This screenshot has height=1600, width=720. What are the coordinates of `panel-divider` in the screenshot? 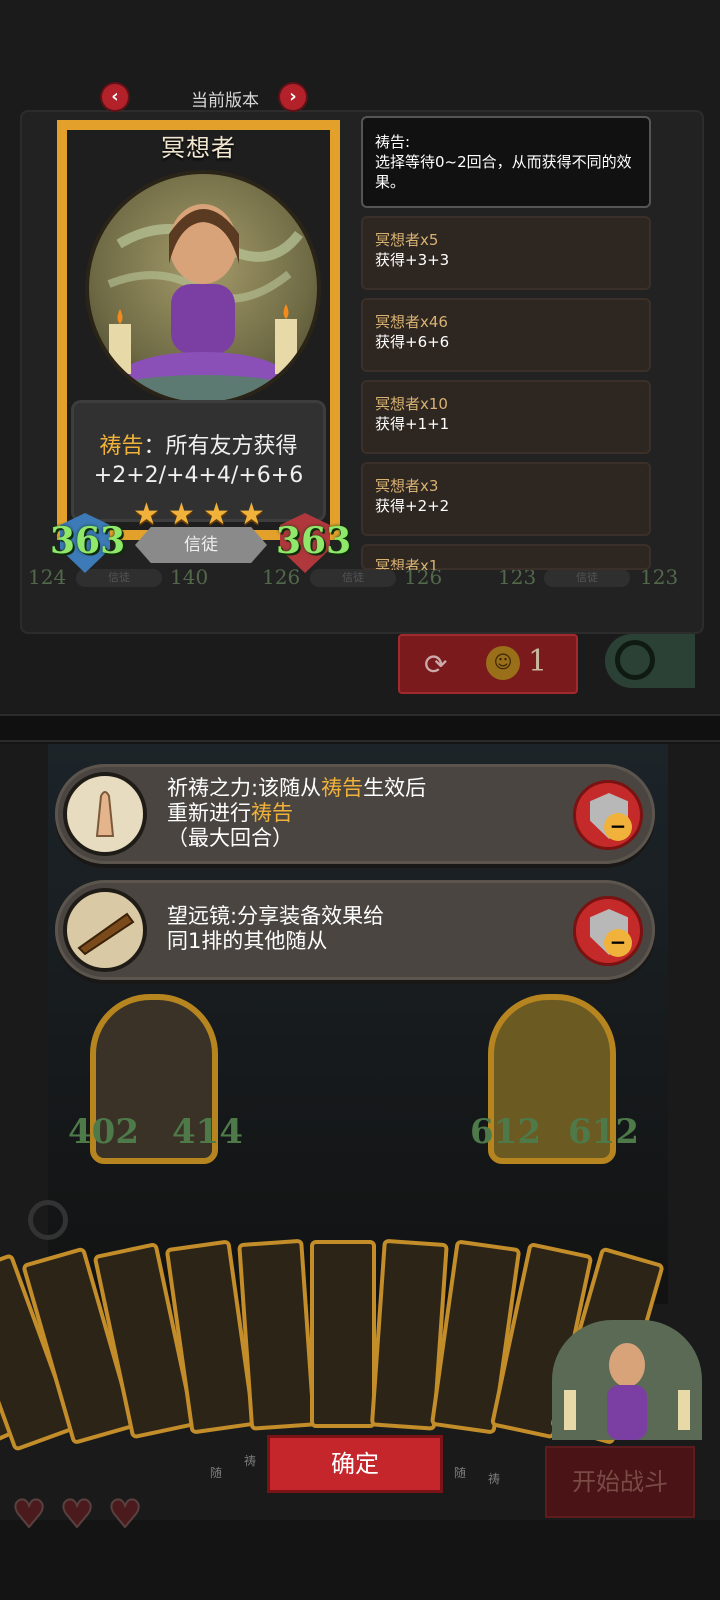 It's located at (360, 728).